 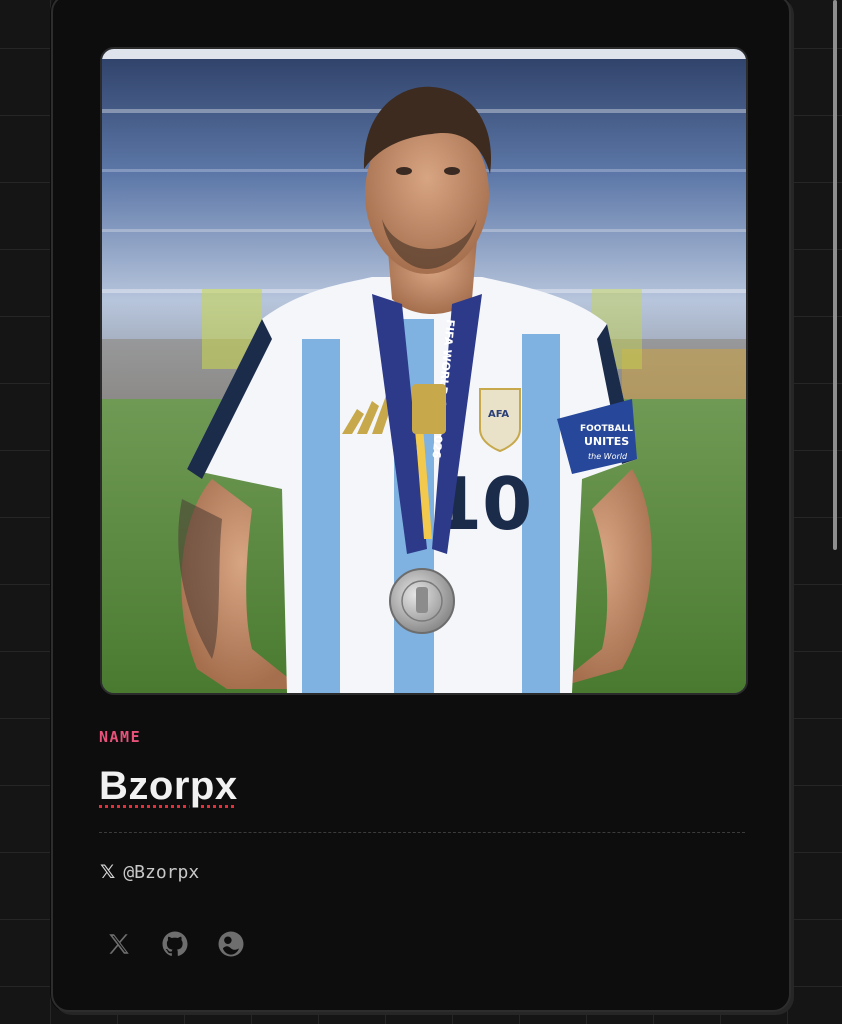 What do you see at coordinates (606, 429) in the screenshot?
I see `armband-text: FOOTBALL` at bounding box center [606, 429].